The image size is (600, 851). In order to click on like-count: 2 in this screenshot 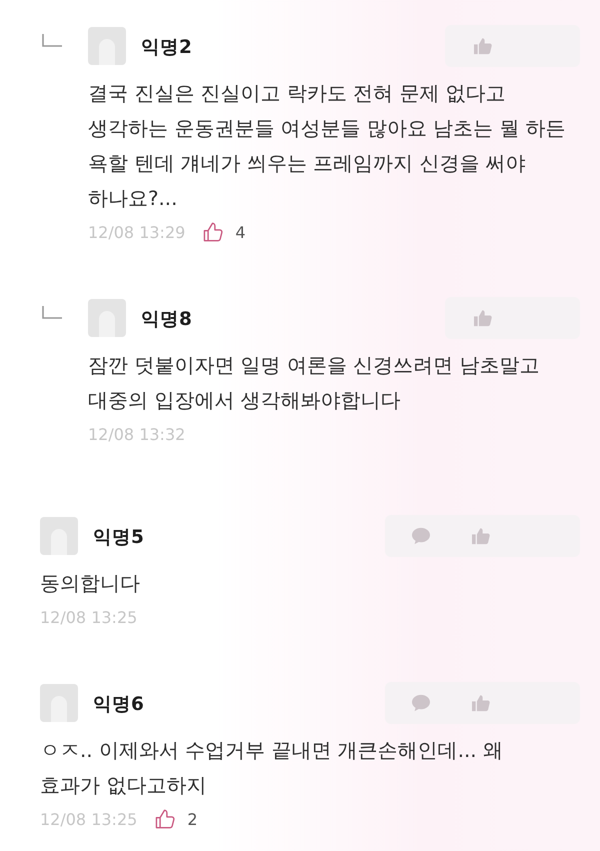, I will do `click(192, 819)`.